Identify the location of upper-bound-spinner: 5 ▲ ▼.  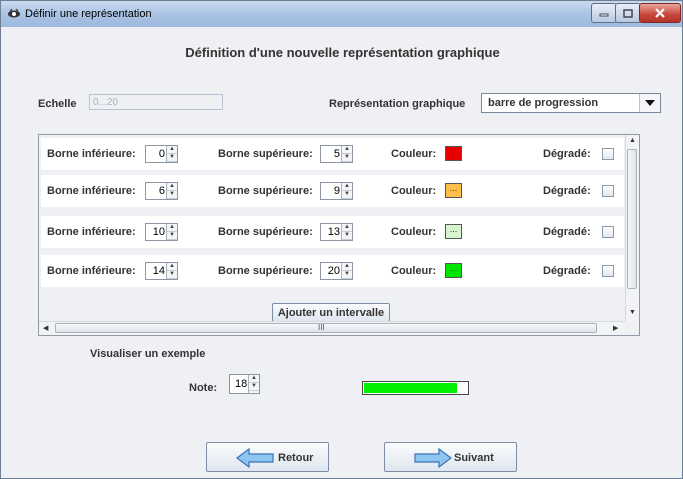
(336, 154).